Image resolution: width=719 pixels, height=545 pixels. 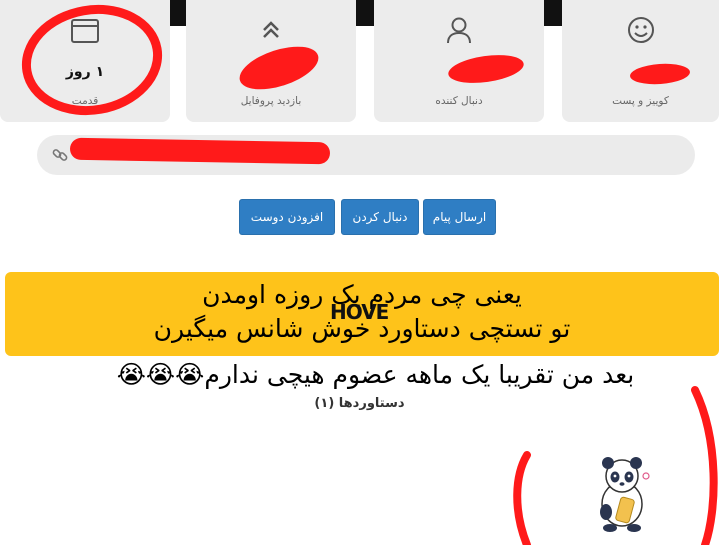 I want to click on add-friend-button: افزودن دوست, so click(x=287, y=217).